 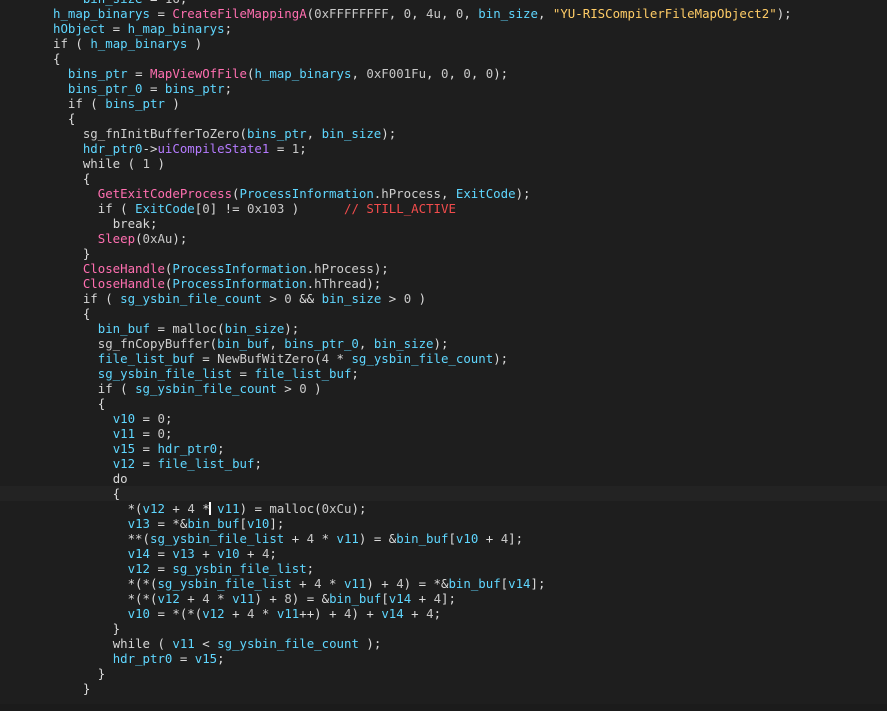 What do you see at coordinates (443, 28) in the screenshot?
I see `code-line: hObject = h_map_binarys;` at bounding box center [443, 28].